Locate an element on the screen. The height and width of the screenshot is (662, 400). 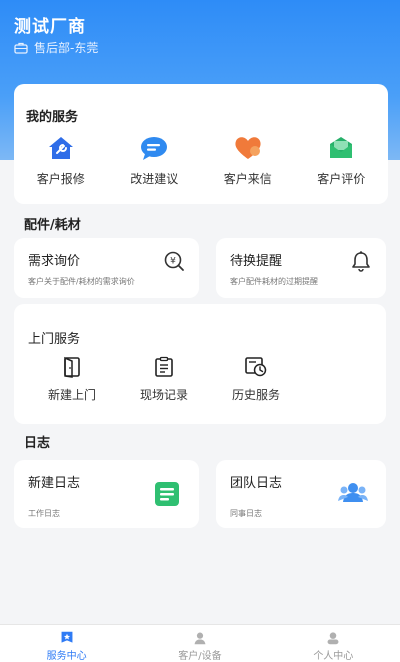
price-search-icon: ¥ is located at coordinates (174, 263).